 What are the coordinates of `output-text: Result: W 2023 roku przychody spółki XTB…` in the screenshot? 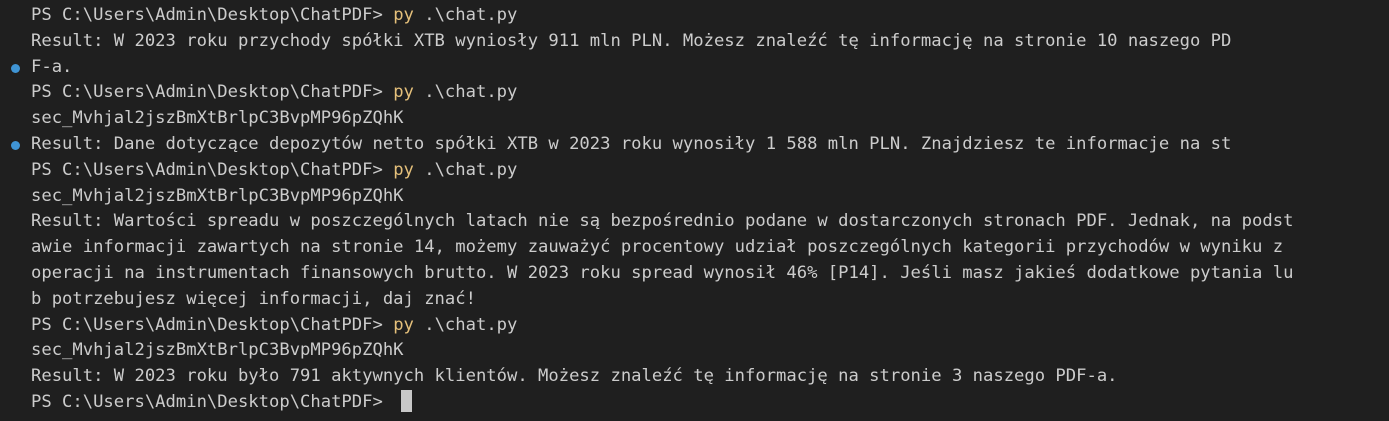 It's located at (631, 40).